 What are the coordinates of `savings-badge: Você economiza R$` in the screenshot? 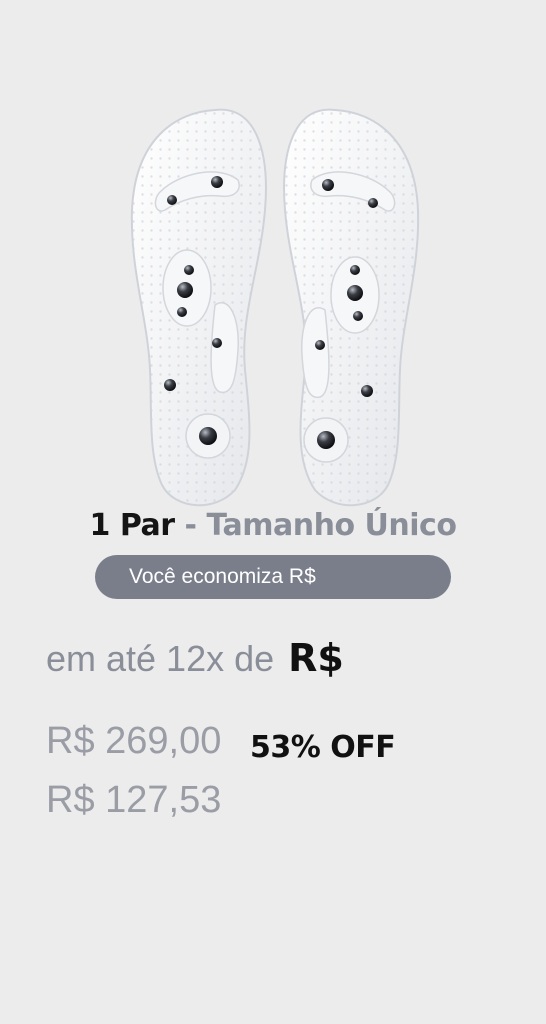 It's located at (273, 577).